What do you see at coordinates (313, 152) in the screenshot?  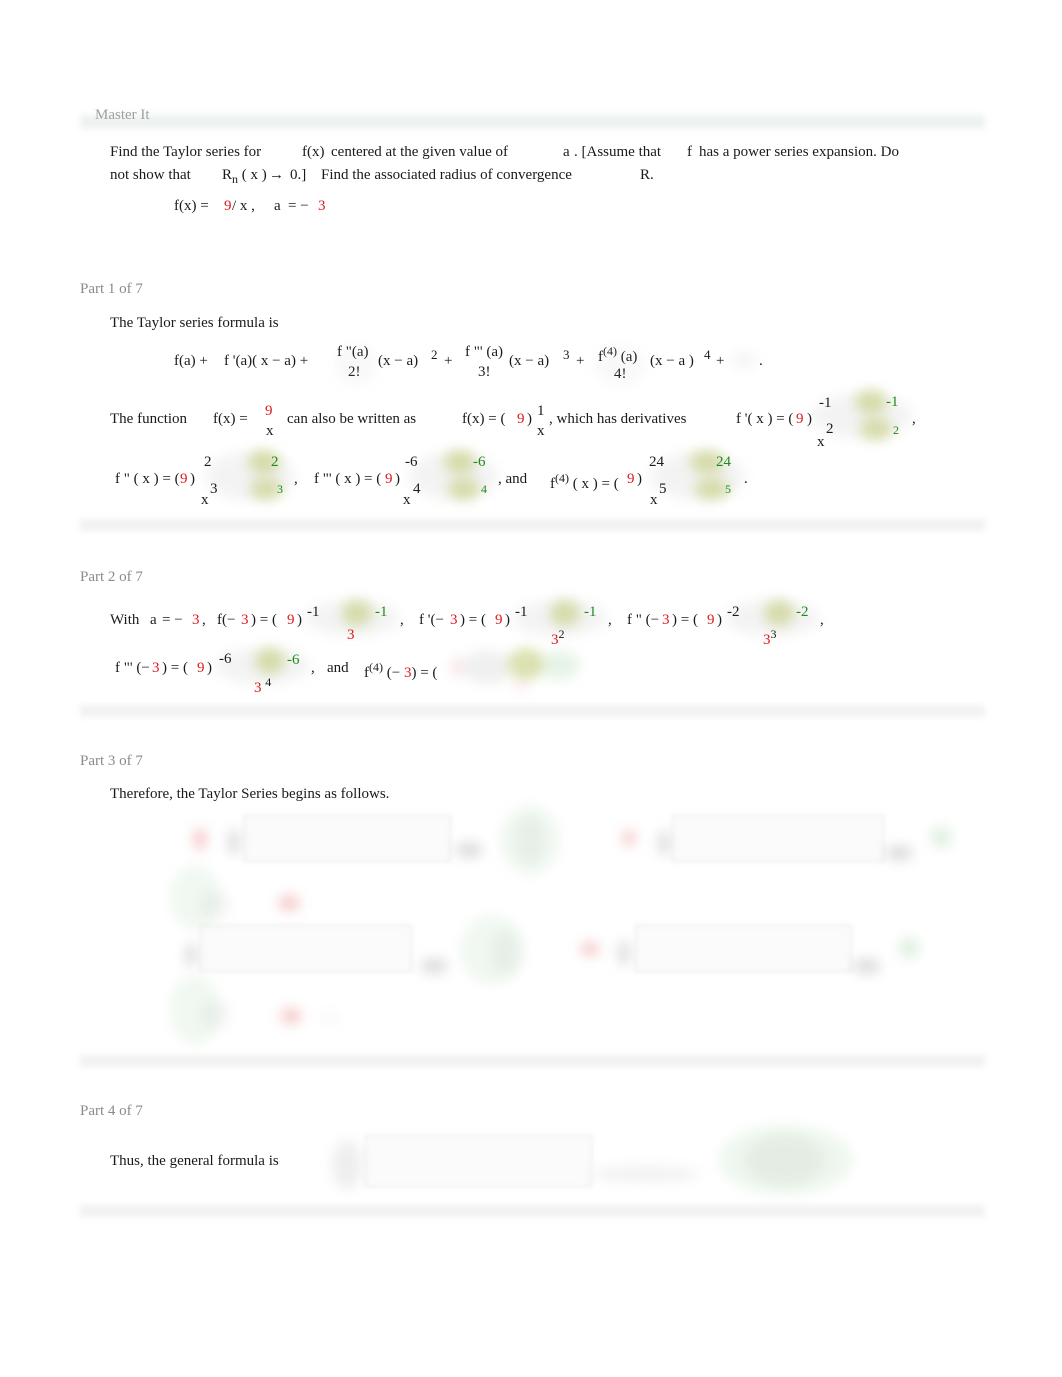 I see `math-fx: f(x)` at bounding box center [313, 152].